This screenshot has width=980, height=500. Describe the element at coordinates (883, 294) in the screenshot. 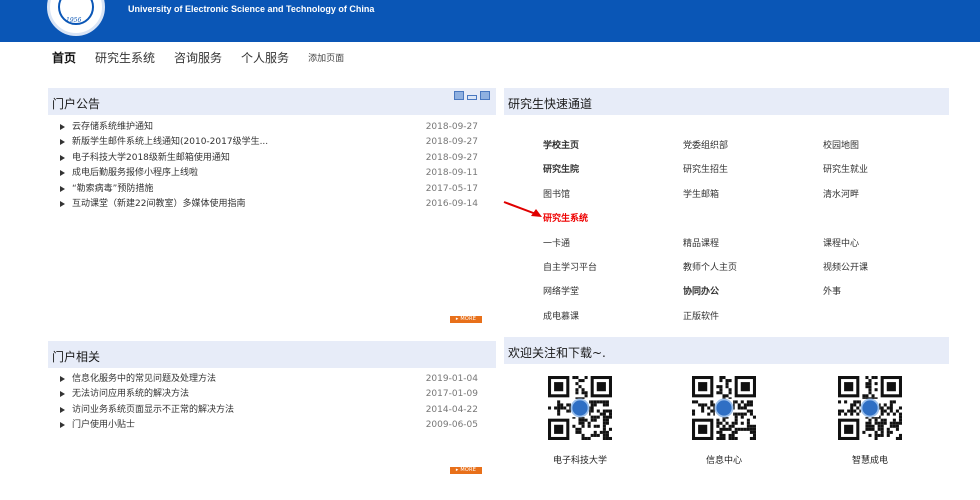

I see `quick-link: 外事` at that location.